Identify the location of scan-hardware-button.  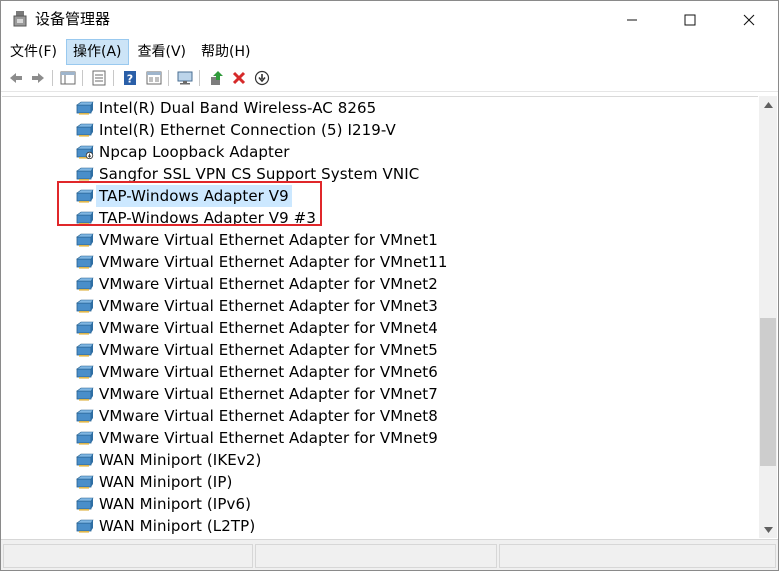
(185, 78).